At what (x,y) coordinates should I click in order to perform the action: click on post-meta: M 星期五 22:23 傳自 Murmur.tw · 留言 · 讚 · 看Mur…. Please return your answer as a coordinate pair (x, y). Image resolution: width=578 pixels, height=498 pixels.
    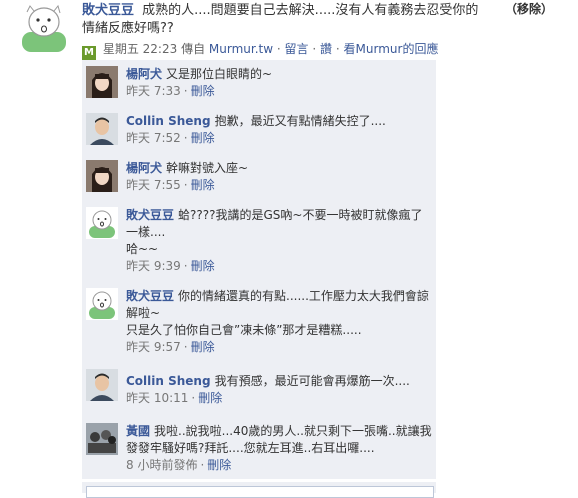
    Looking at the image, I should click on (260, 50).